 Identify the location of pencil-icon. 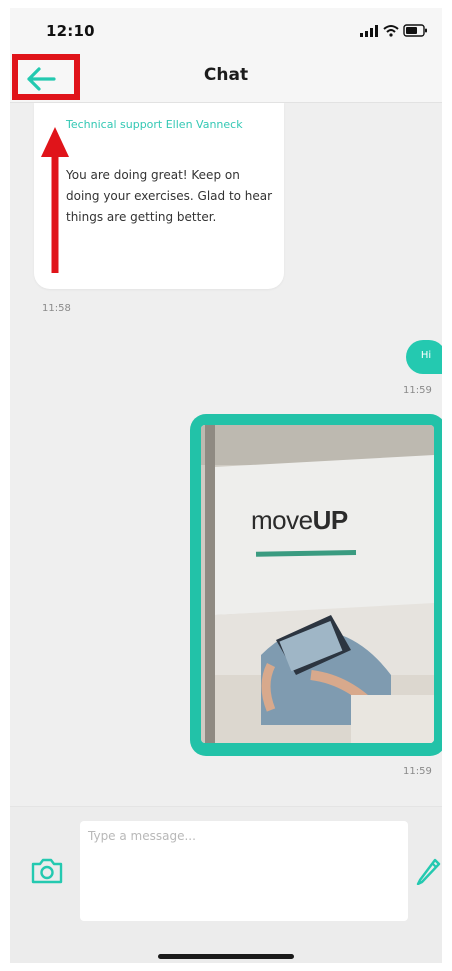
(428, 872).